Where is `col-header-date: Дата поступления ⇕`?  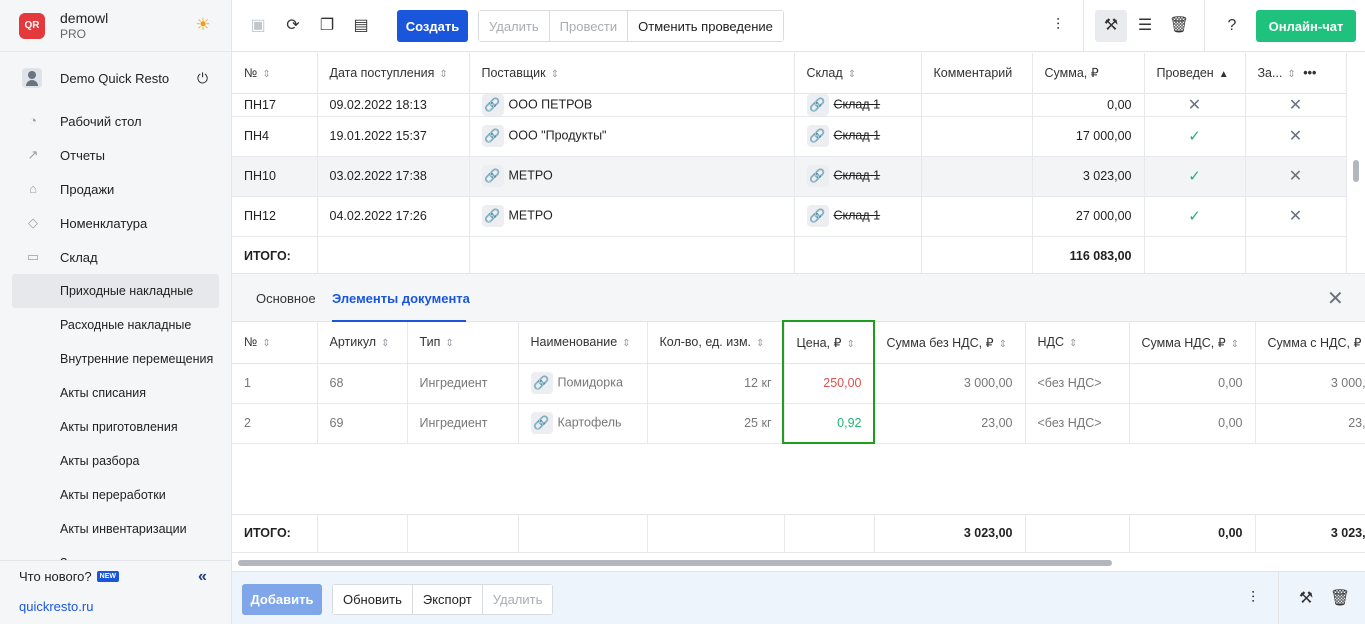 col-header-date: Дата поступления ⇕ is located at coordinates (393, 73).